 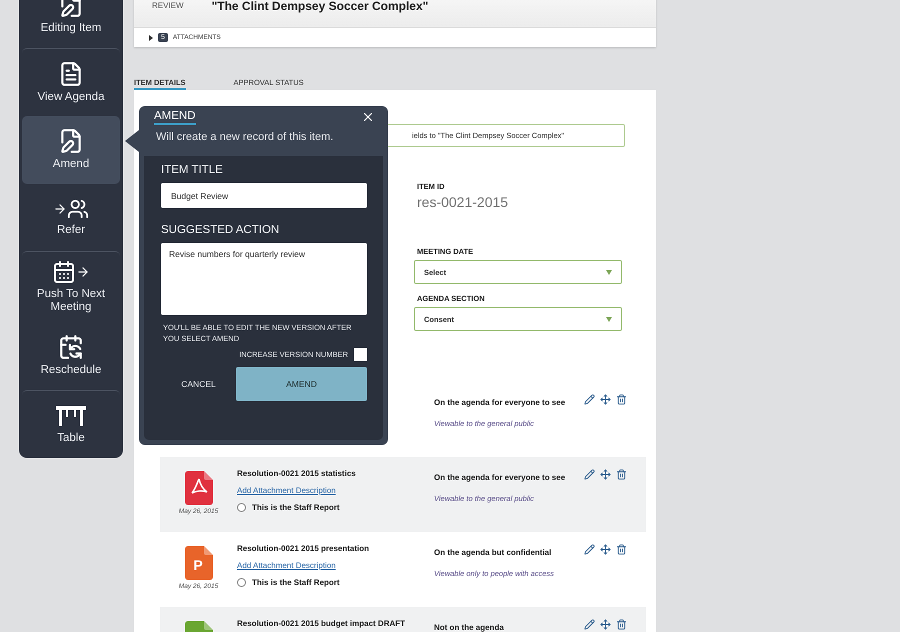 What do you see at coordinates (168, 5) in the screenshot?
I see `review-label: REVIEW` at bounding box center [168, 5].